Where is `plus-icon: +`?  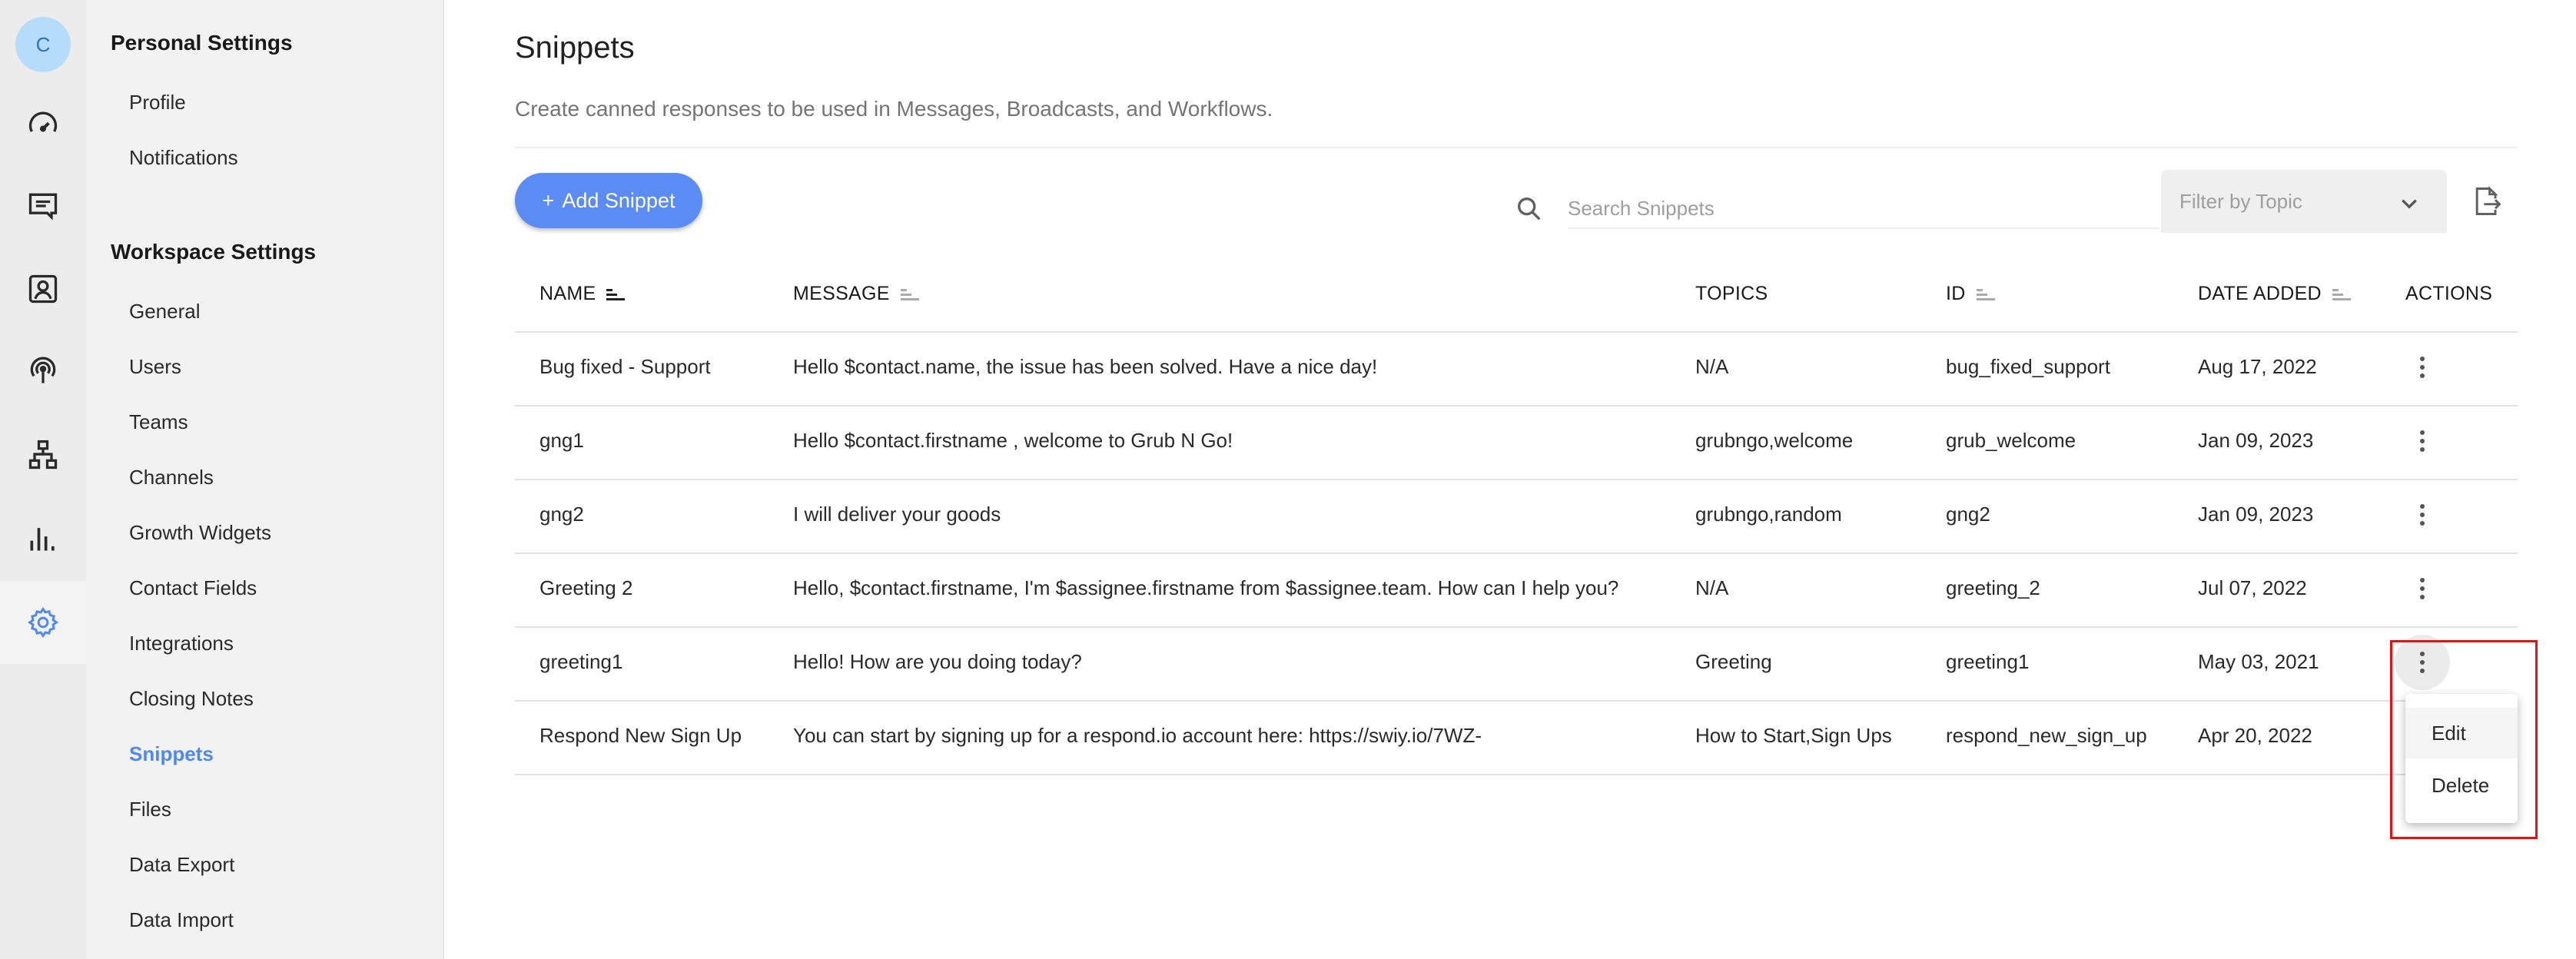 plus-icon: + is located at coordinates (548, 200).